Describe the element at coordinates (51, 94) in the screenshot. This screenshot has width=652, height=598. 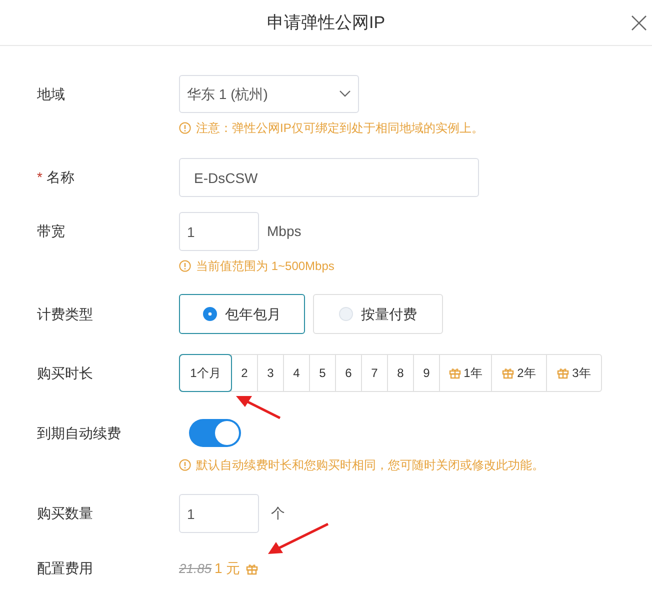
I see `field-label: 地域` at that location.